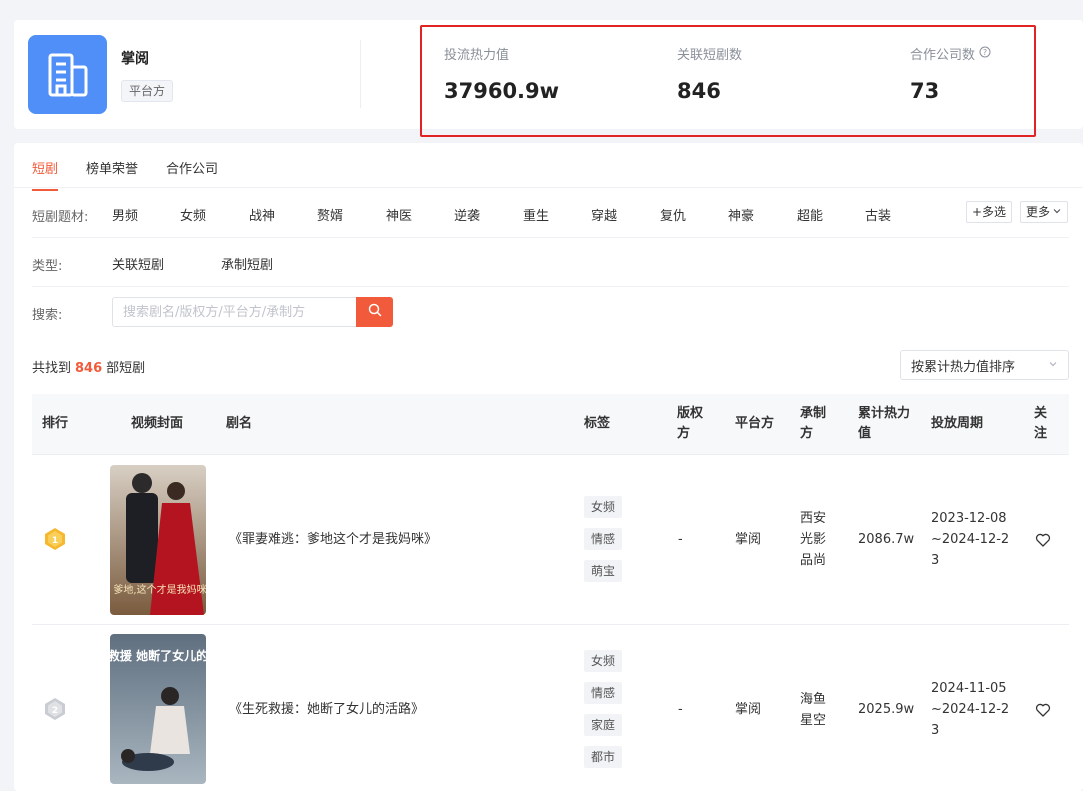  I want to click on stat-partners: 合作公司数 ? 73, so click(950, 73).